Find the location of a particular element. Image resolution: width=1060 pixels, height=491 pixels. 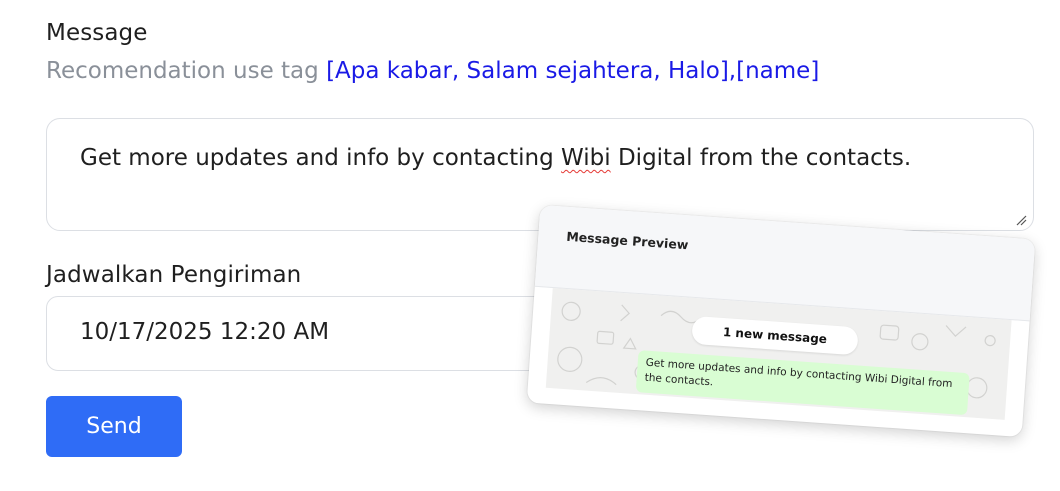

message-text-after: Digital from the contacts. is located at coordinates (761, 158).